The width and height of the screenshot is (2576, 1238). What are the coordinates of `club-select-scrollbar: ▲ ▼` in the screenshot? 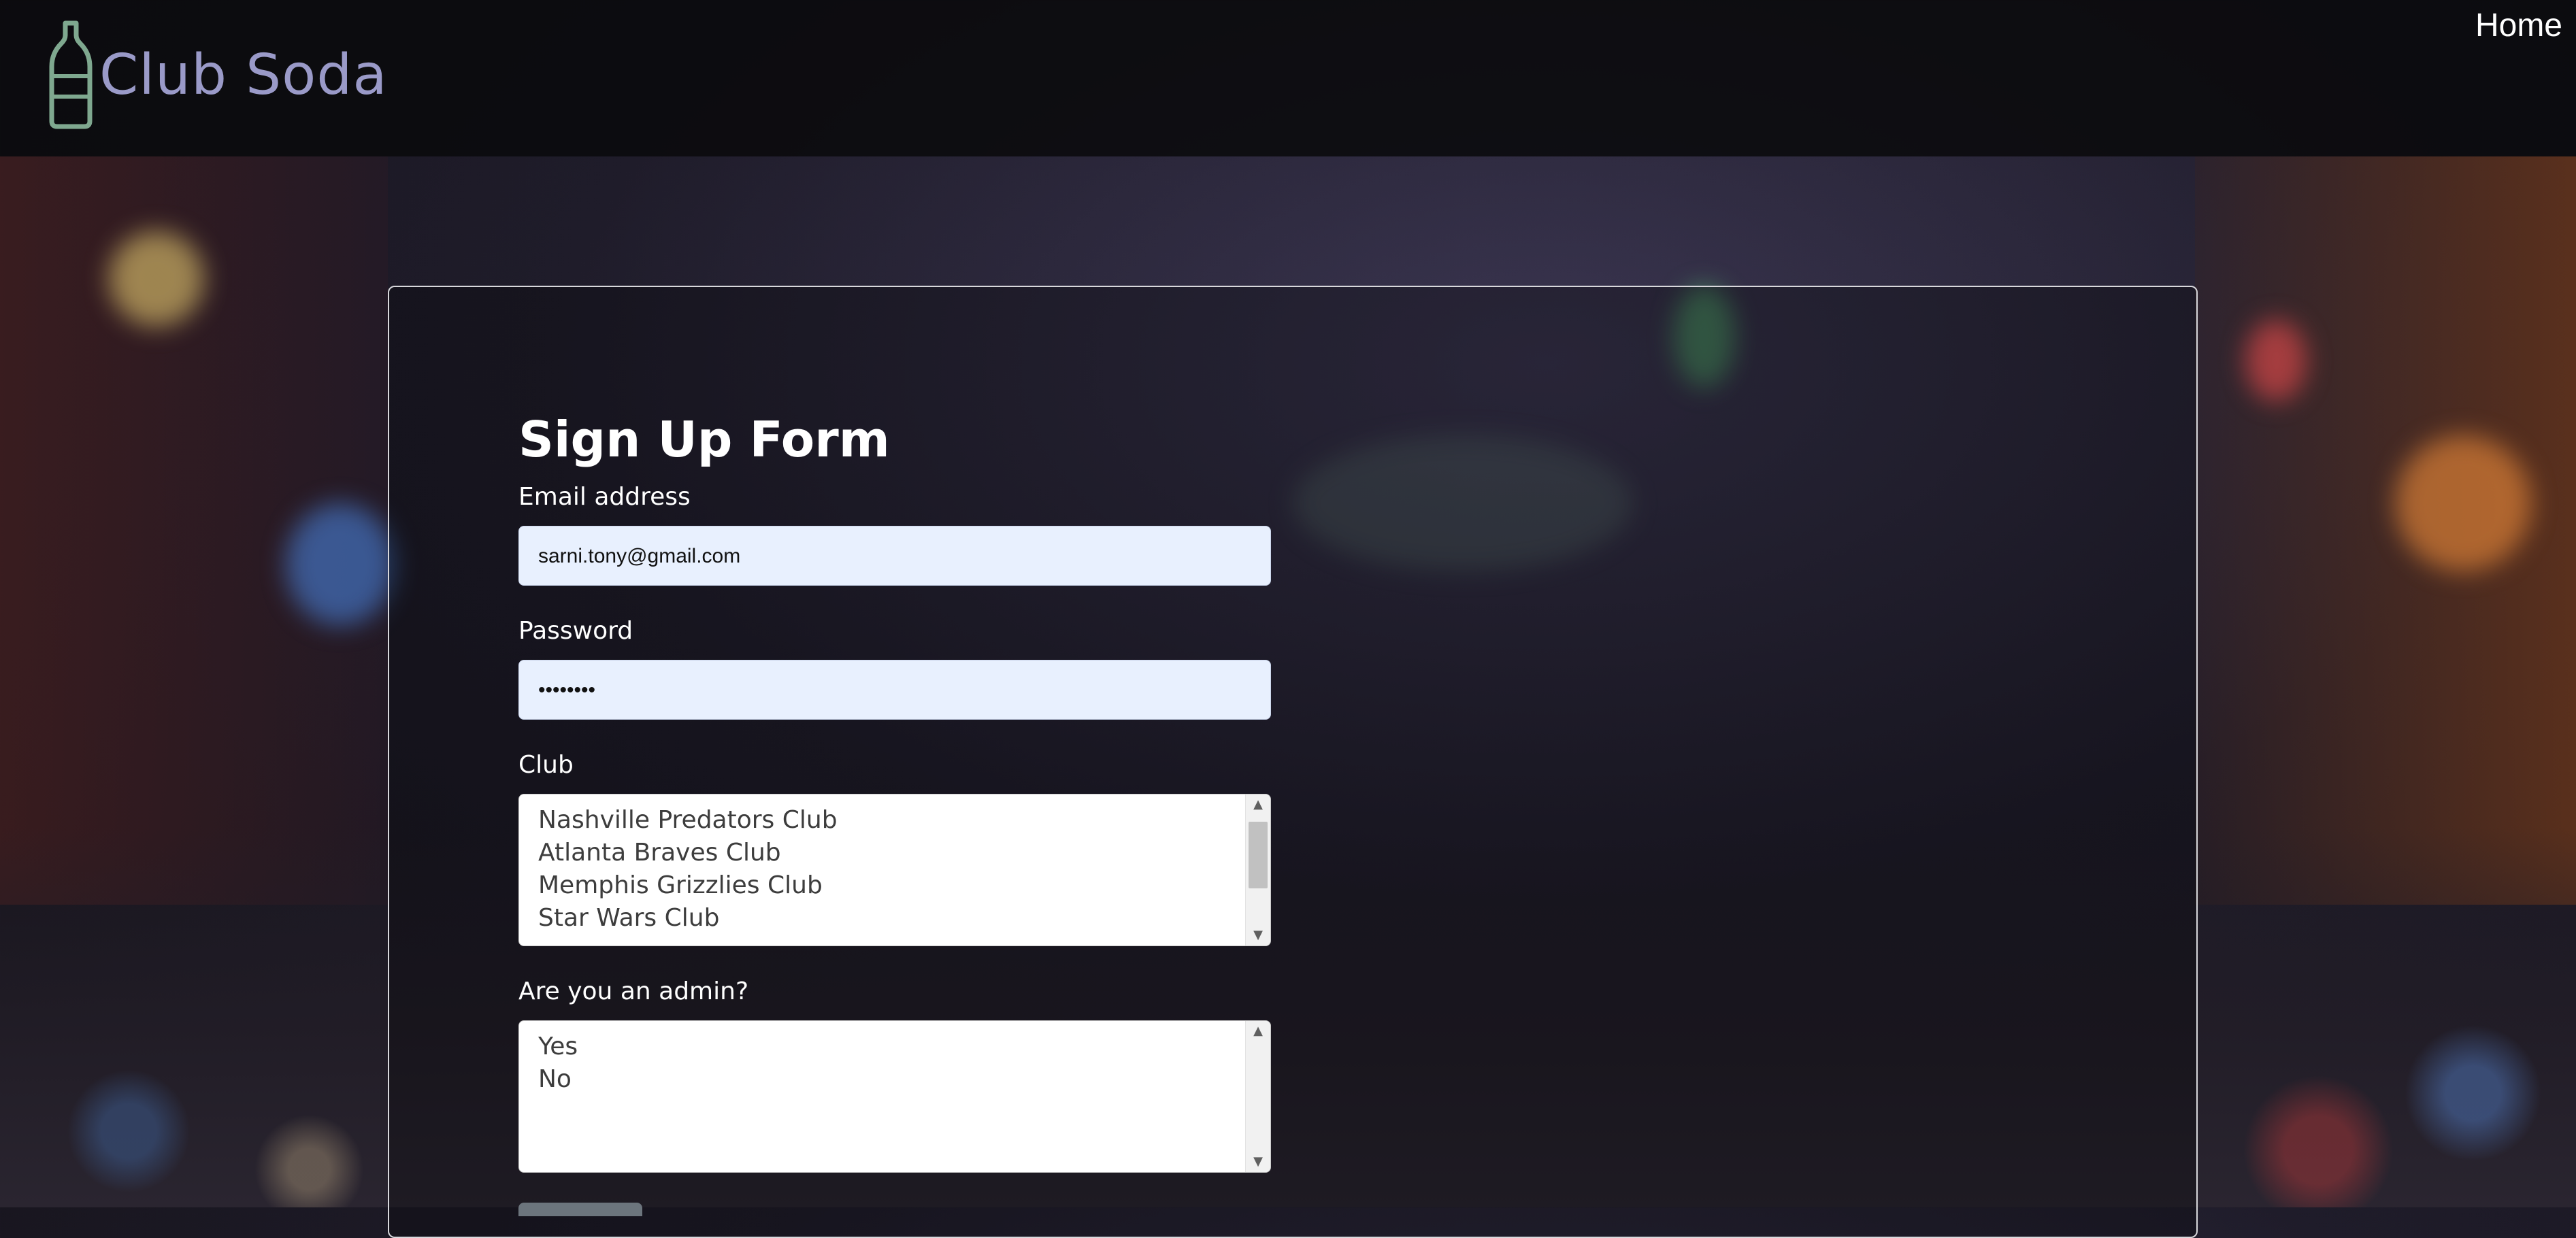 It's located at (1258, 870).